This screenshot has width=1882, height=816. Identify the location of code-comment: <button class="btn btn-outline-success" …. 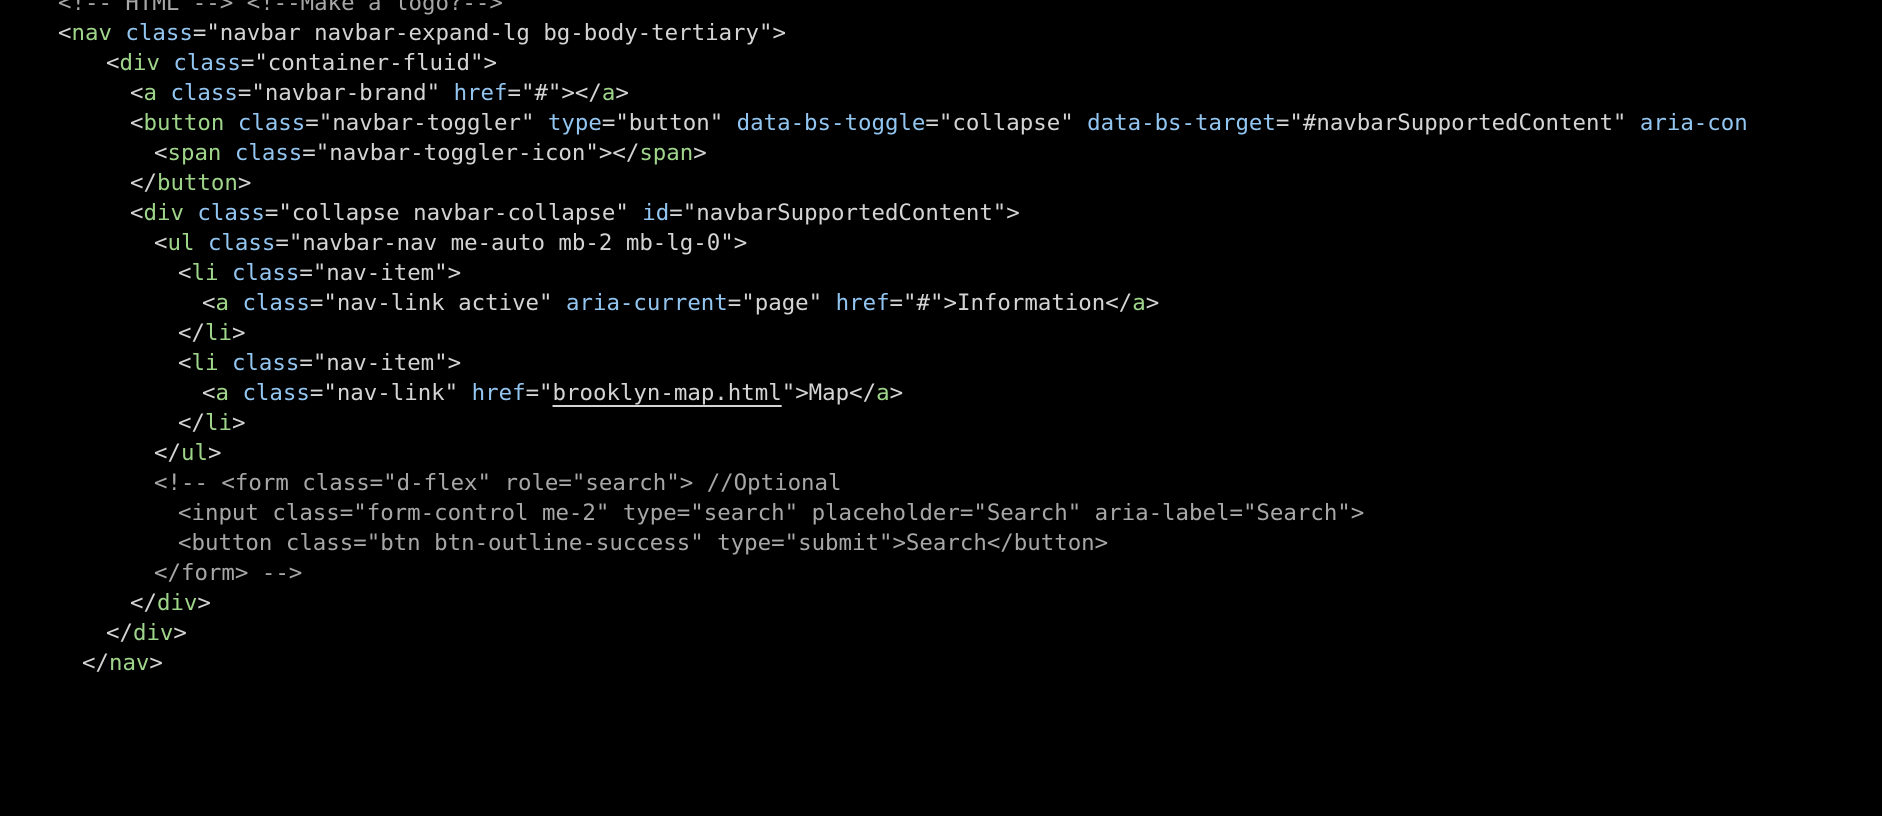
(643, 543).